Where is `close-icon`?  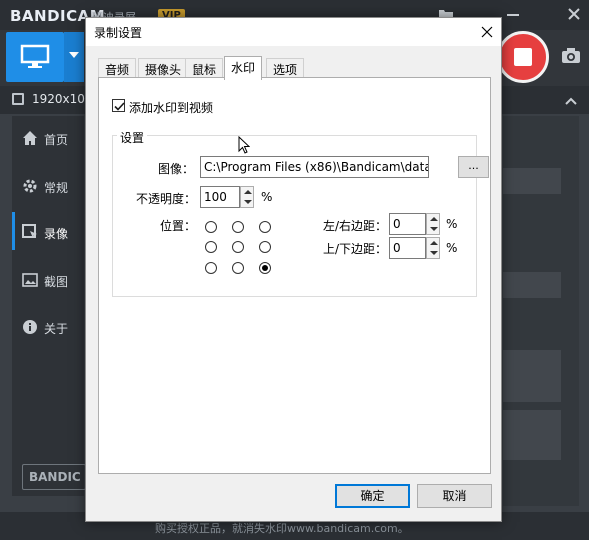
close-icon is located at coordinates (487, 32).